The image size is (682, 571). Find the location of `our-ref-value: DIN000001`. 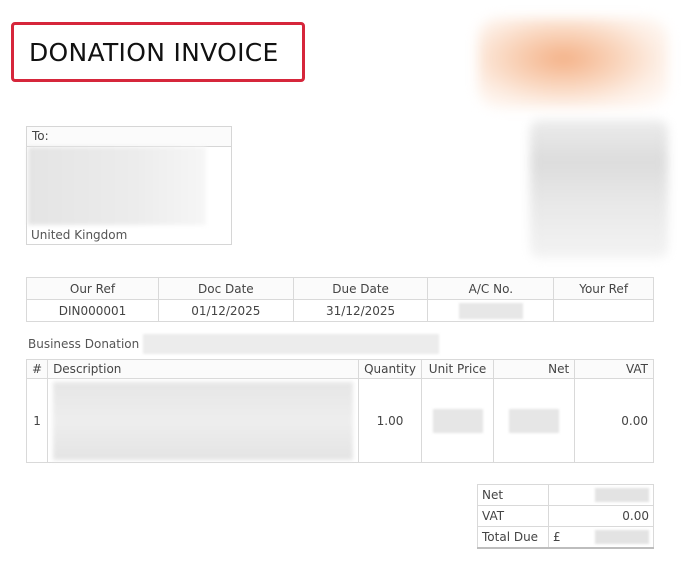

our-ref-value: DIN000001 is located at coordinates (92, 310).